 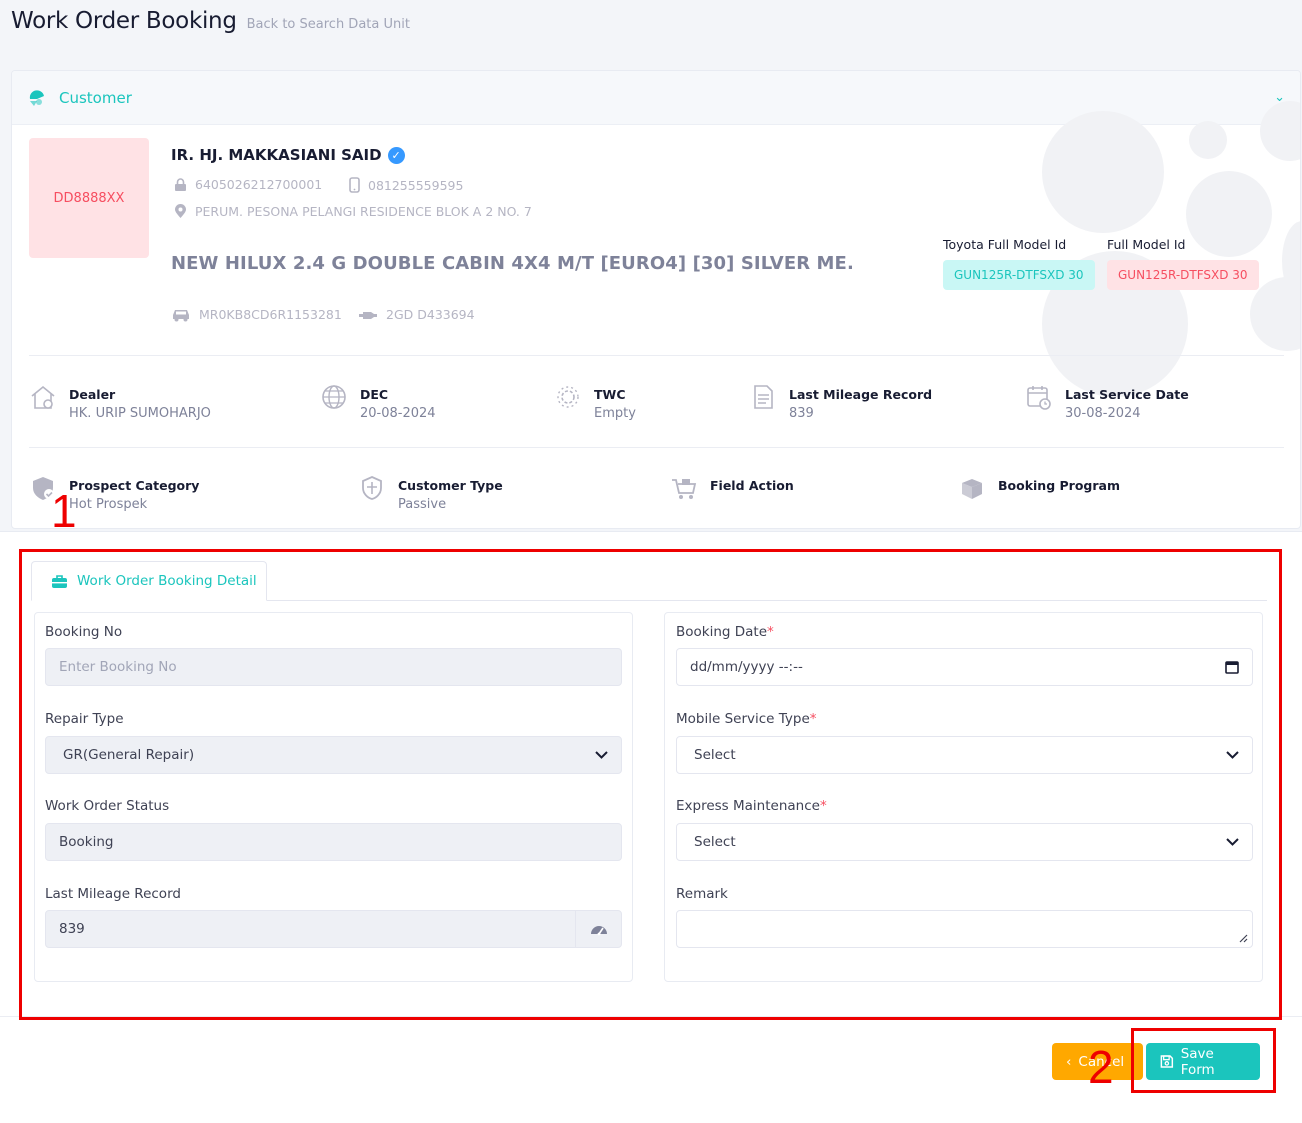 I want to click on info-last-service: Last Service Date 30-08-2024, so click(x=1107, y=402).